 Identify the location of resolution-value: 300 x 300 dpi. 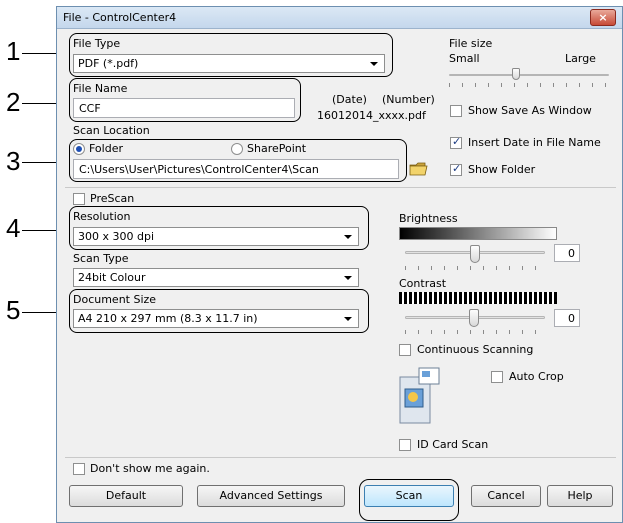
(116, 236).